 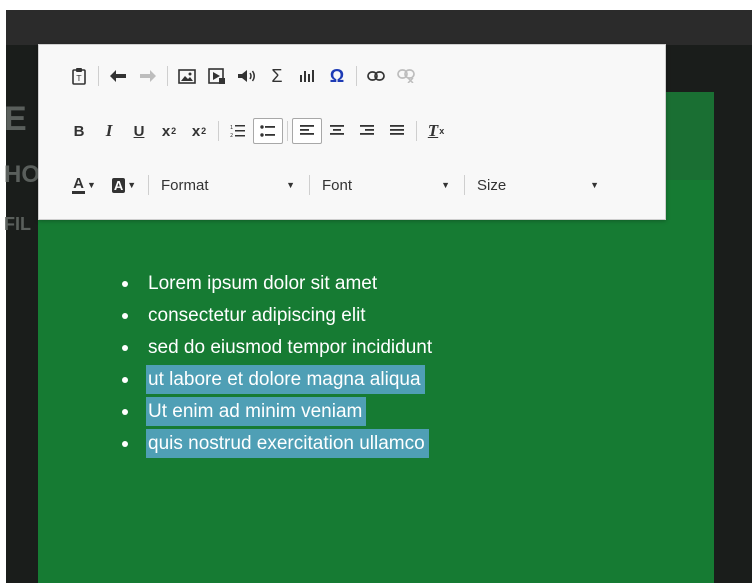 What do you see at coordinates (367, 131) in the screenshot?
I see `align-right-icon` at bounding box center [367, 131].